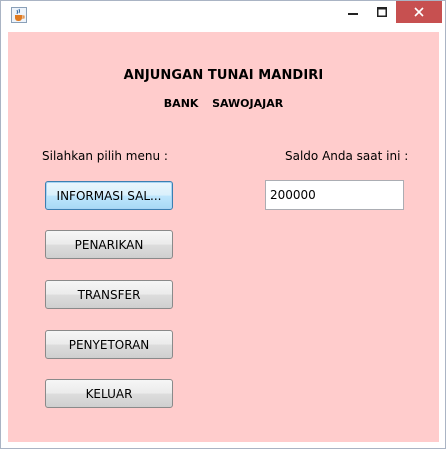 Image resolution: width=446 pixels, height=449 pixels. Describe the element at coordinates (223, 16) in the screenshot. I see `title-bar` at that location.